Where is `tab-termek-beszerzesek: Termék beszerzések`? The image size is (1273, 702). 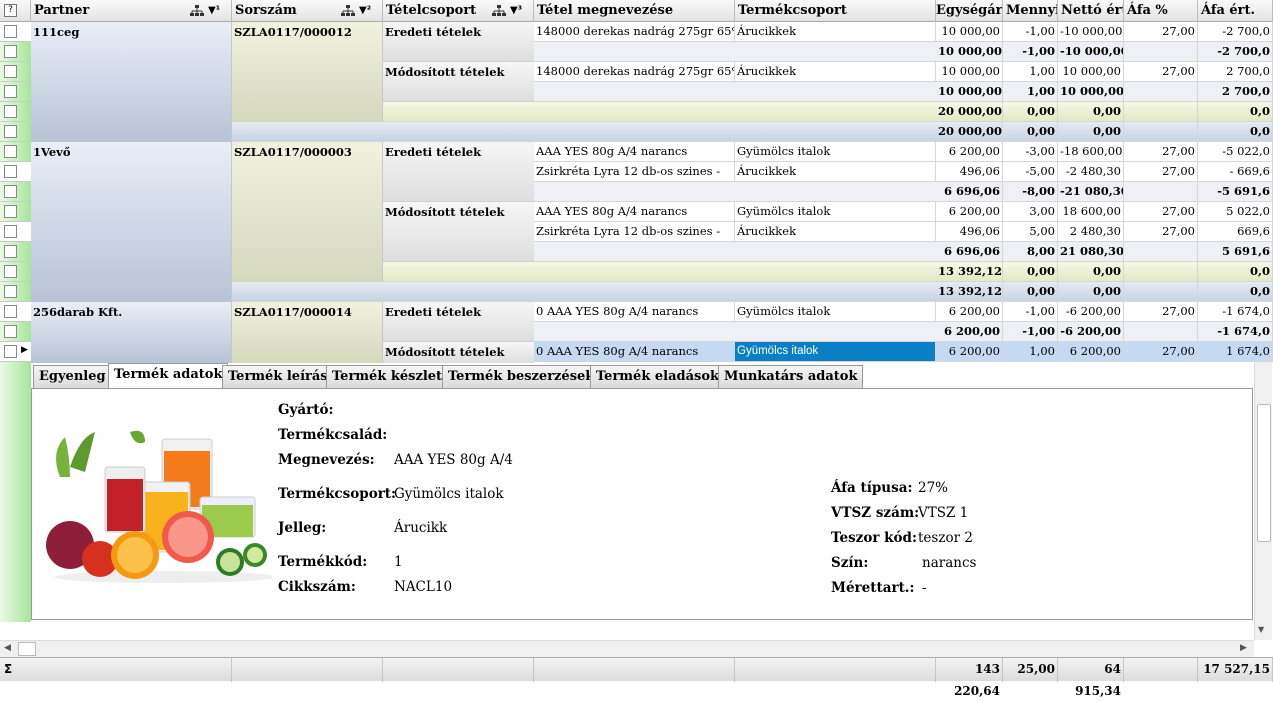 tab-termek-beszerzesek: Termék beszerzések is located at coordinates (521, 377).